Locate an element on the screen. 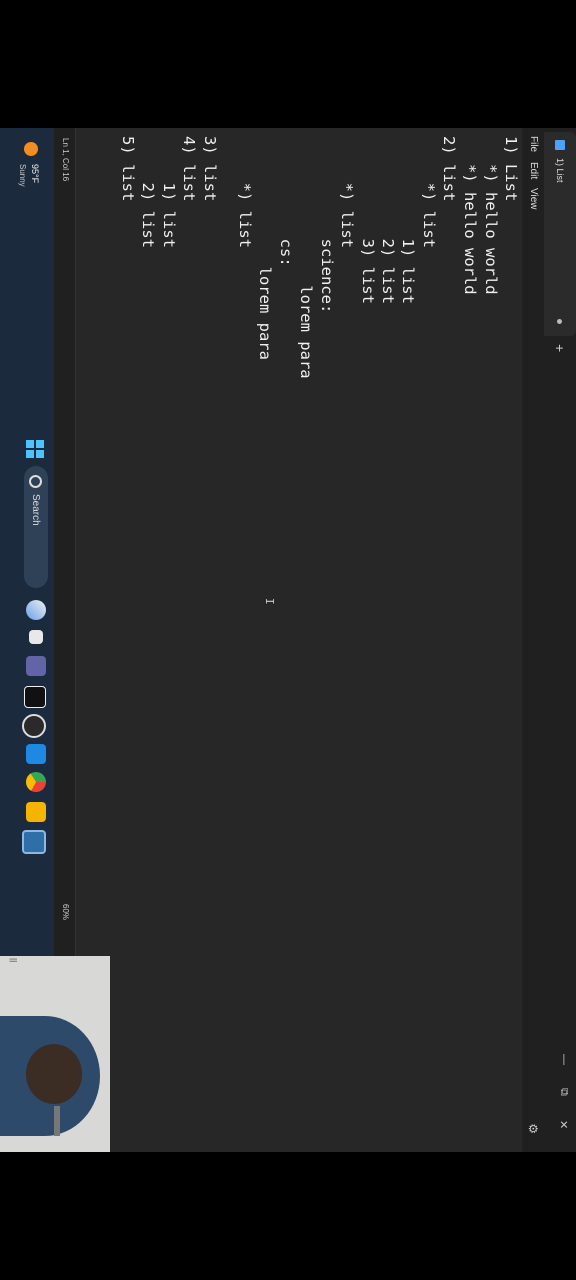 This screenshot has width=576, height=1280. microphone-icon is located at coordinates (57, 1121).